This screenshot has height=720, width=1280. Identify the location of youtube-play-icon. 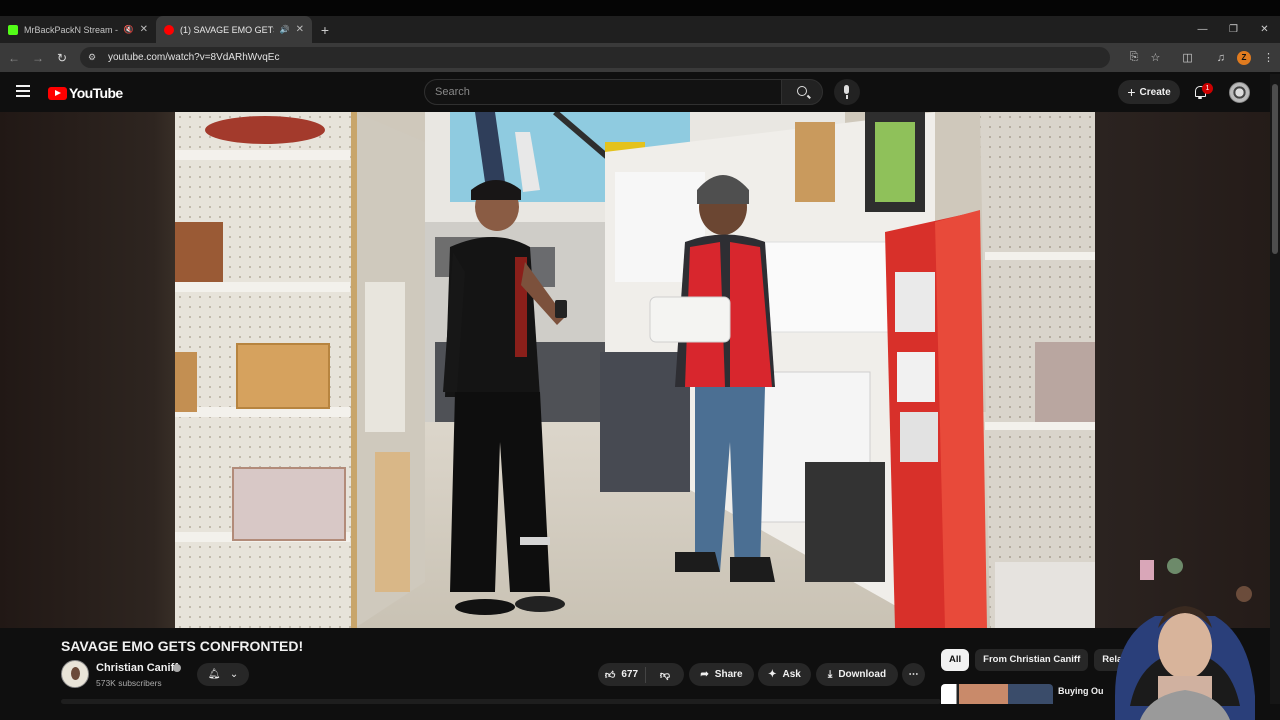
(57, 93).